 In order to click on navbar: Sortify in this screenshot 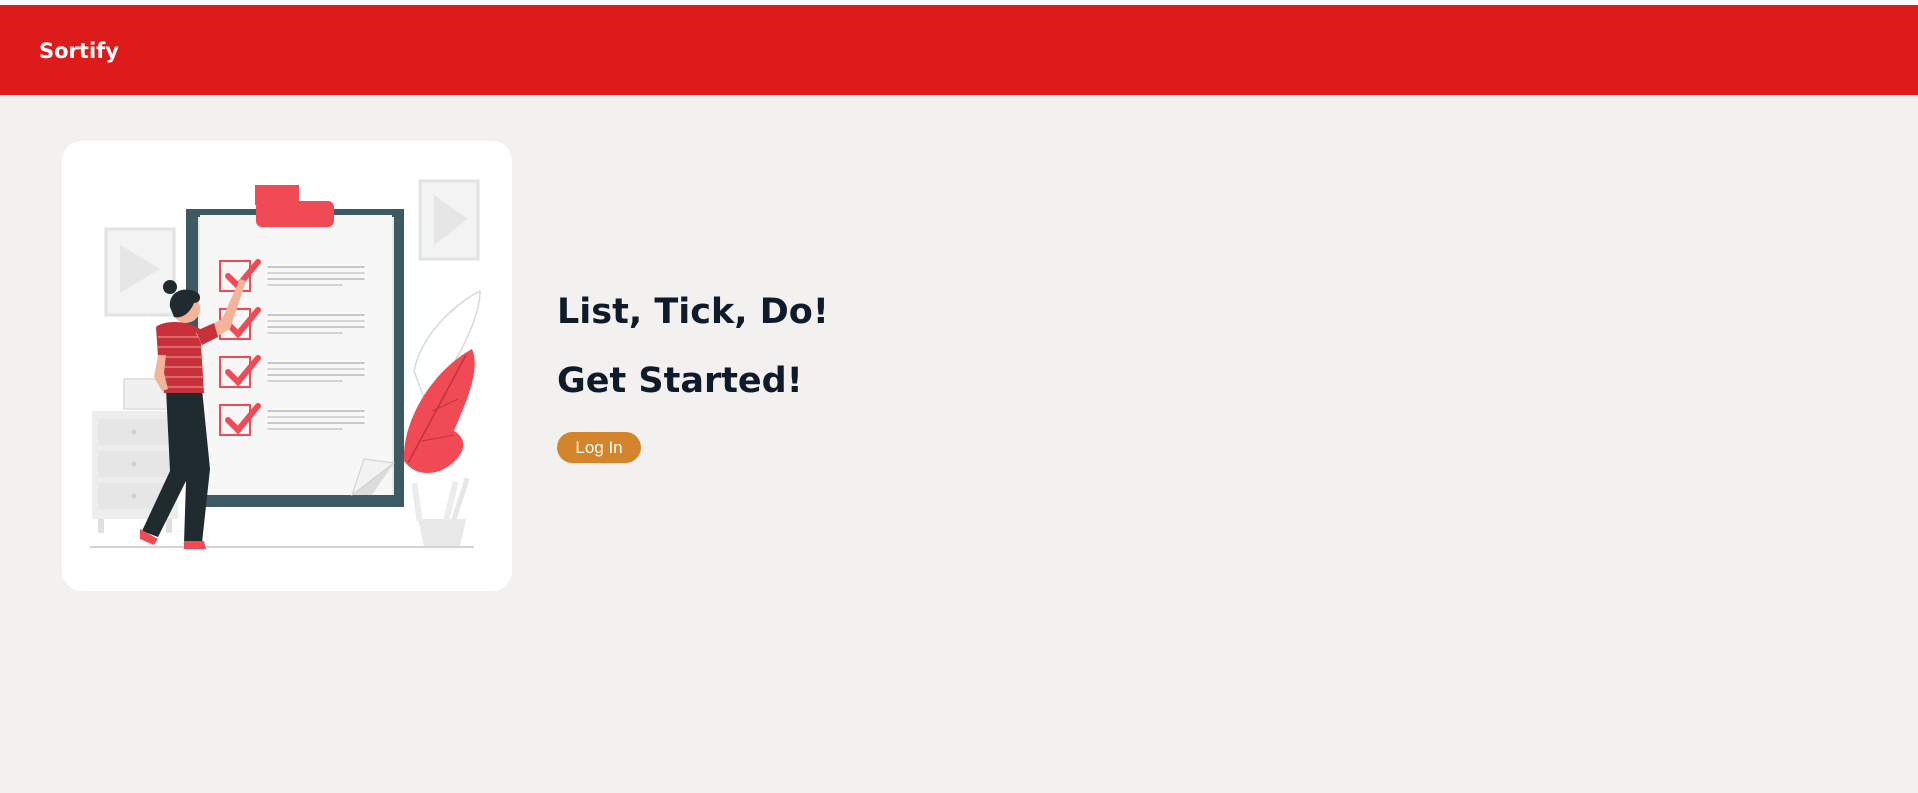, I will do `click(959, 50)`.